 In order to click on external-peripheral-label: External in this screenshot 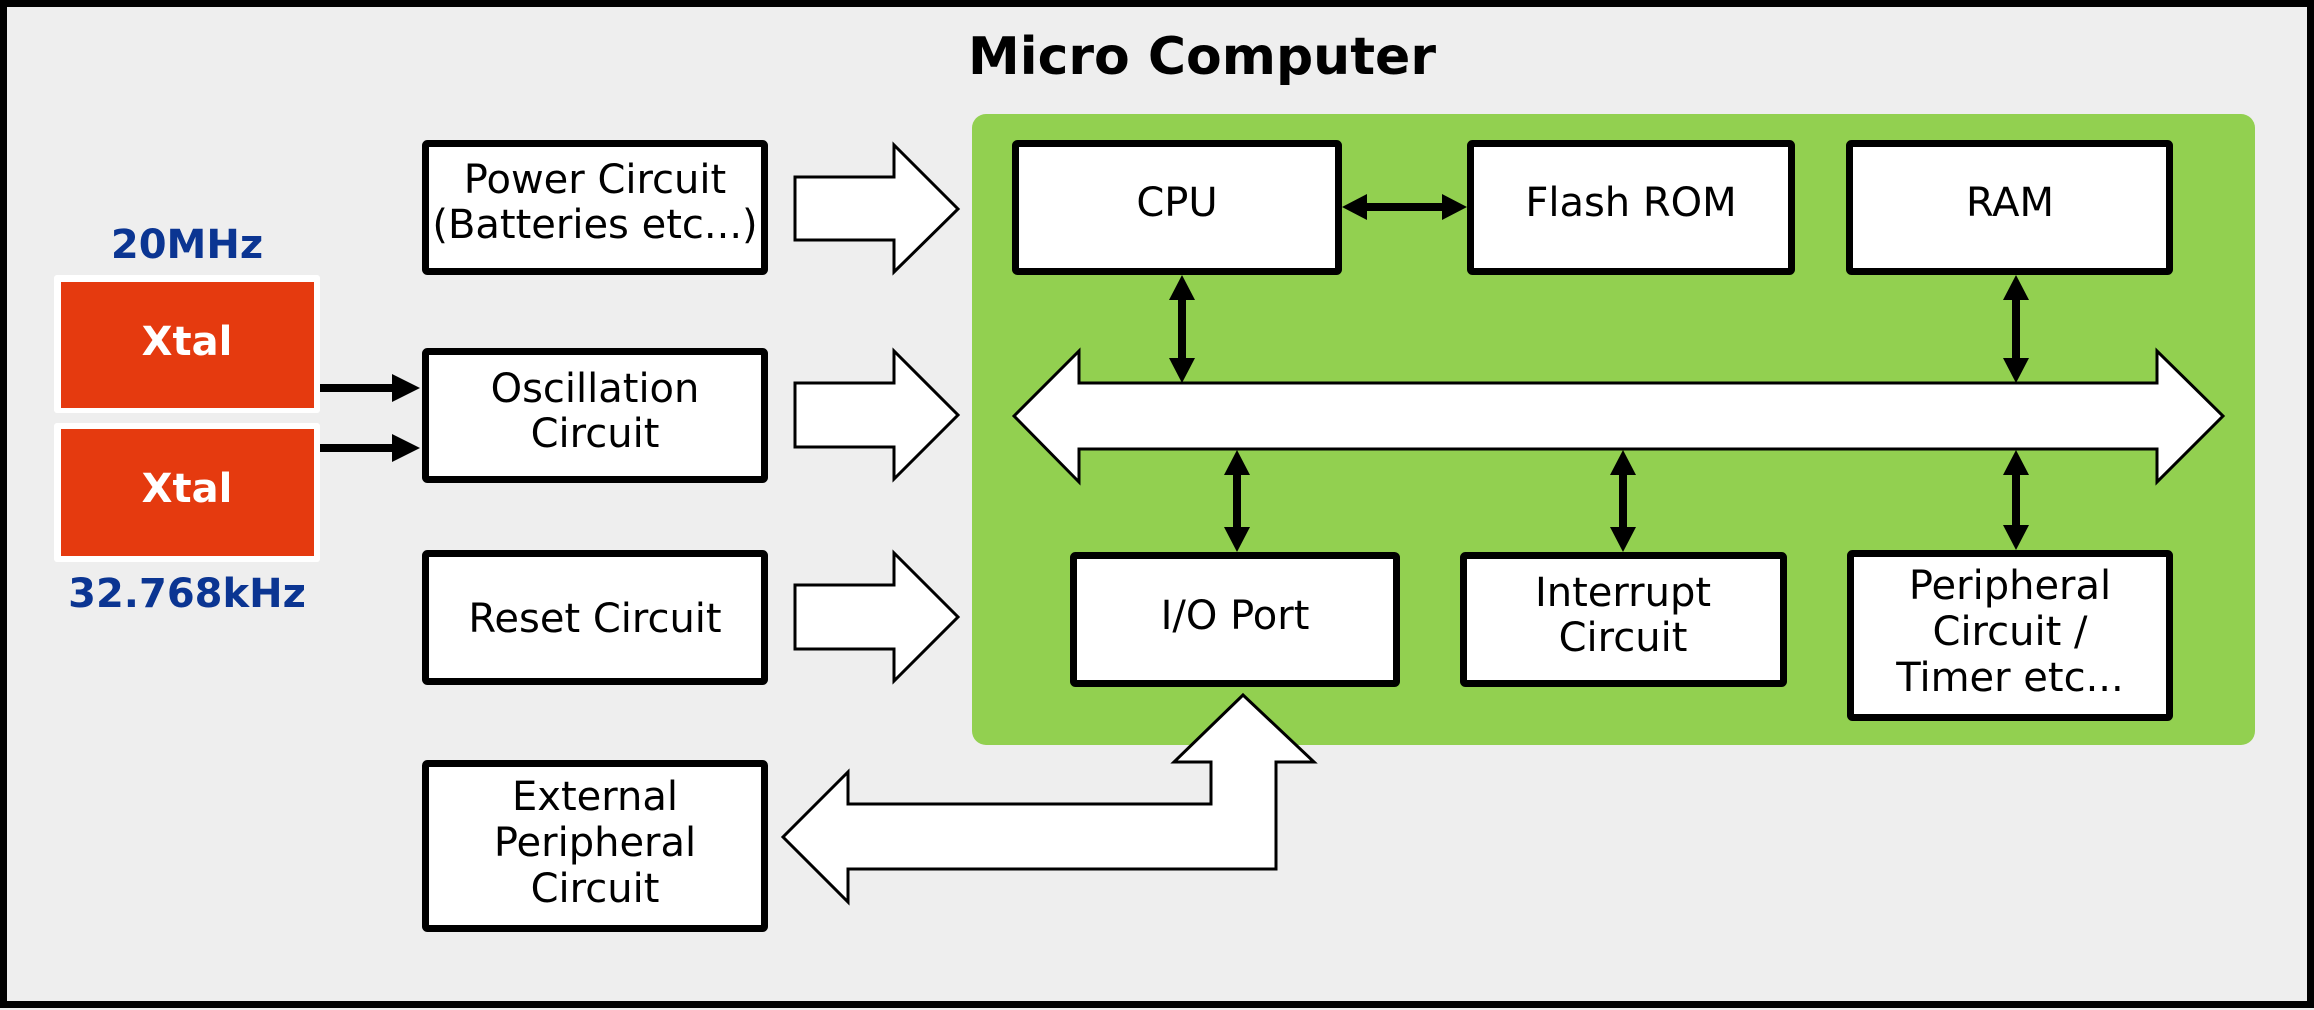, I will do `click(595, 797)`.